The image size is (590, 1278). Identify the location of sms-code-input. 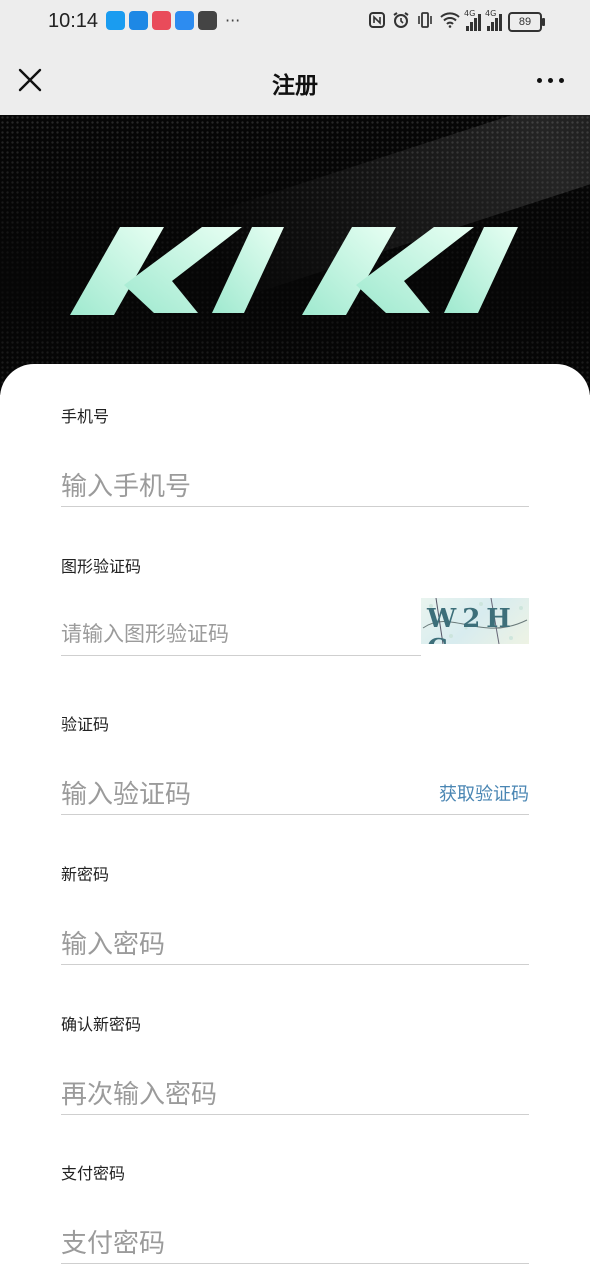
(241, 795).